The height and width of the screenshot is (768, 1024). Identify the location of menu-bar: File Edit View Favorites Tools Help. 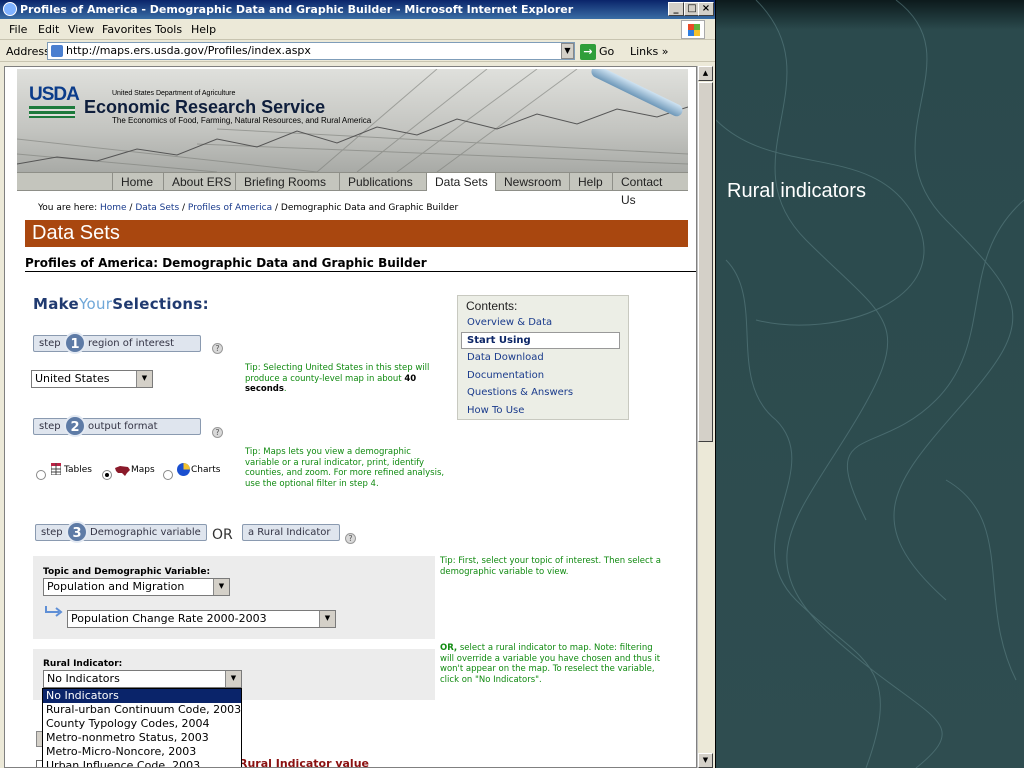
(357, 29).